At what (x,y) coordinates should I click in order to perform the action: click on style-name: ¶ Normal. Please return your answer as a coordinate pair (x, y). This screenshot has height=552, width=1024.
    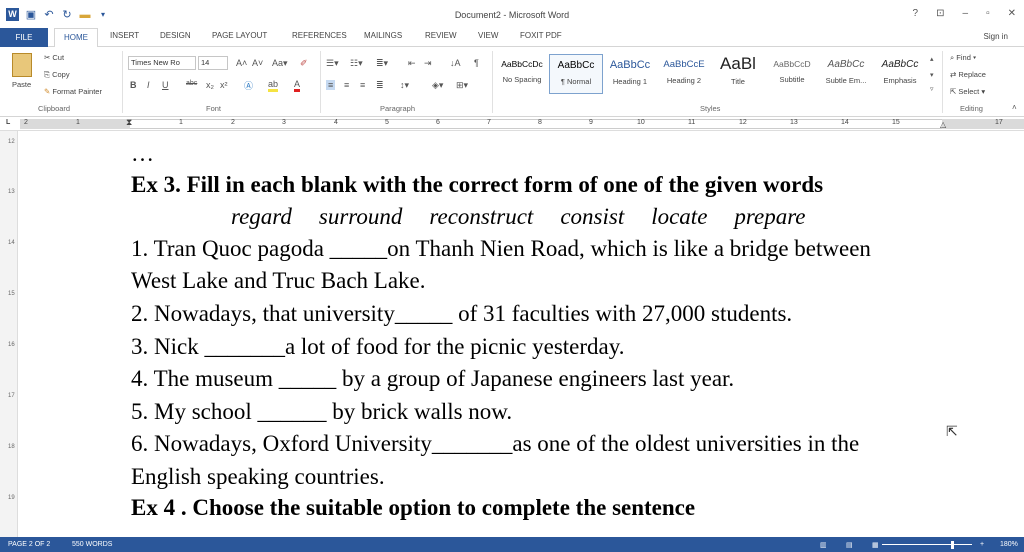
    Looking at the image, I should click on (576, 81).